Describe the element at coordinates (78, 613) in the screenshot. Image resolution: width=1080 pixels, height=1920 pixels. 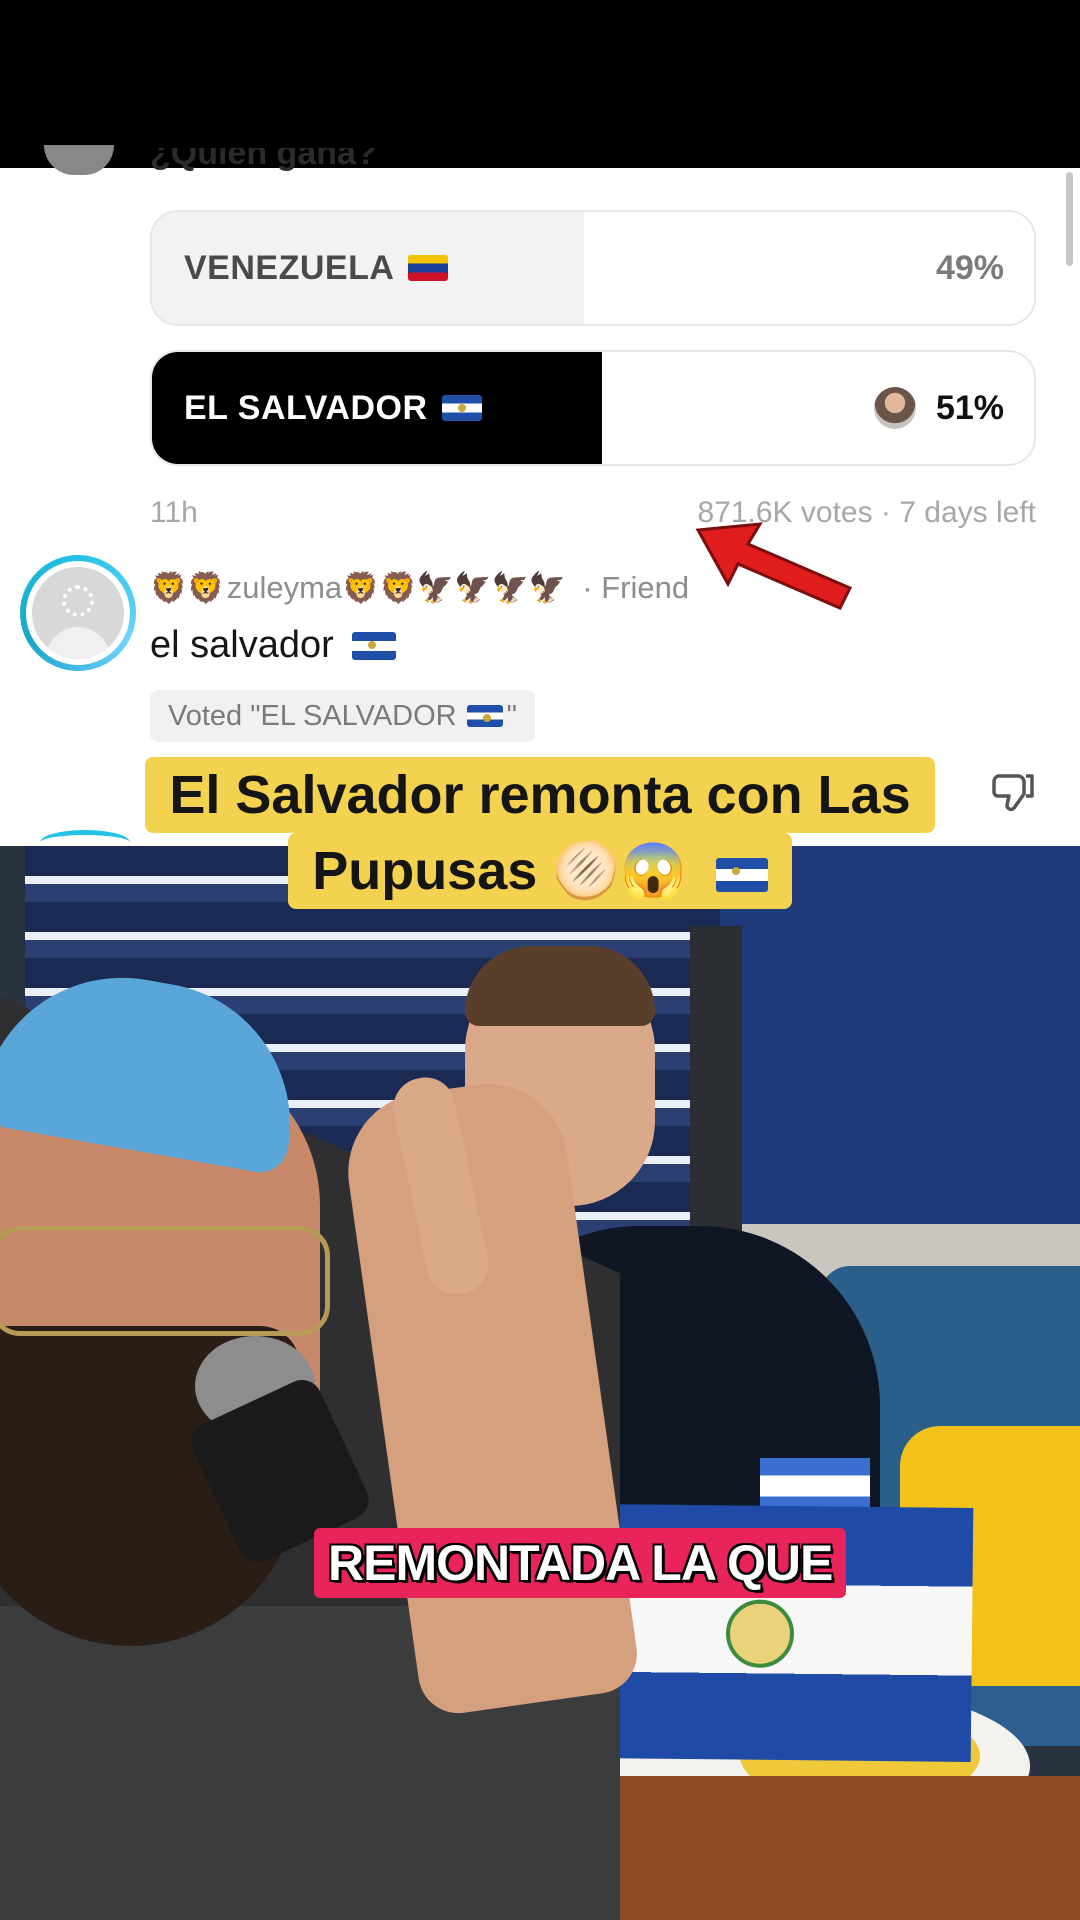
I see `comment-avatar` at that location.